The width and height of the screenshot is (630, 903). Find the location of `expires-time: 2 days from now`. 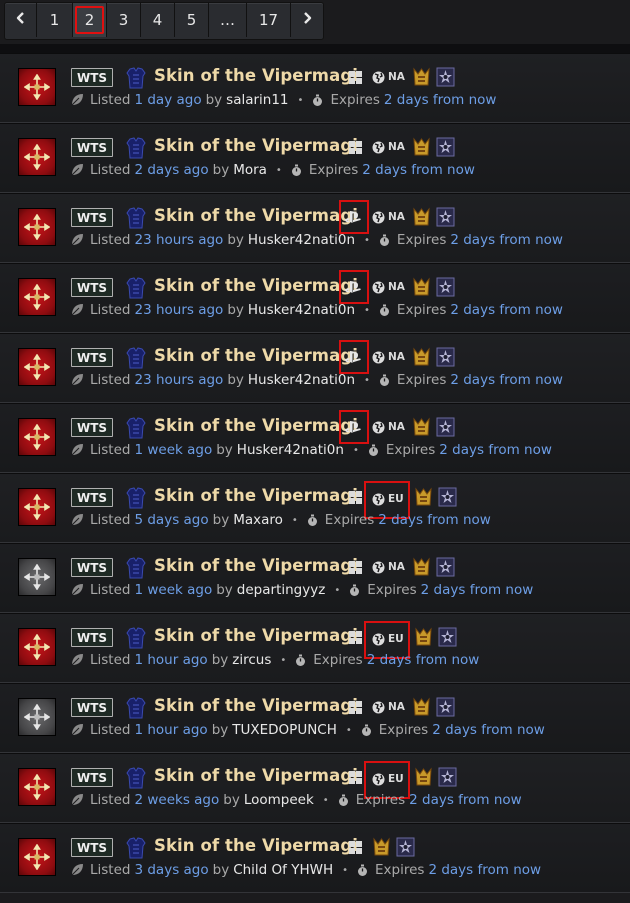

expires-time: 2 days from now is located at coordinates (440, 100).